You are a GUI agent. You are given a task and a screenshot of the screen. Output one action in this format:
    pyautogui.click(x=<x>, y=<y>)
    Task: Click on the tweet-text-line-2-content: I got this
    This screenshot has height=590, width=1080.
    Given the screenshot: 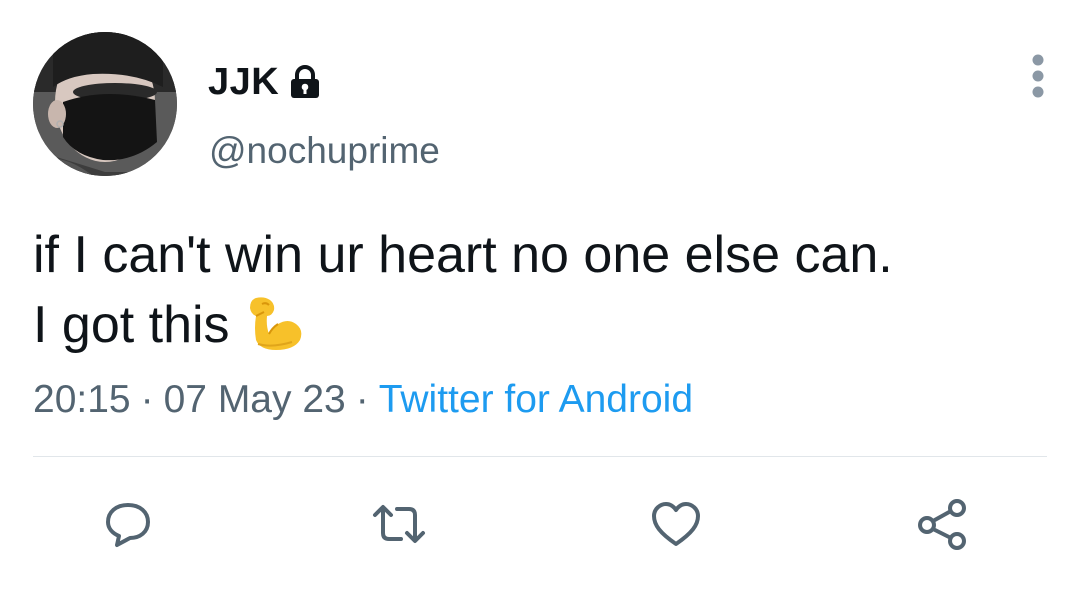 What is the action you would take?
    pyautogui.click(x=131, y=325)
    